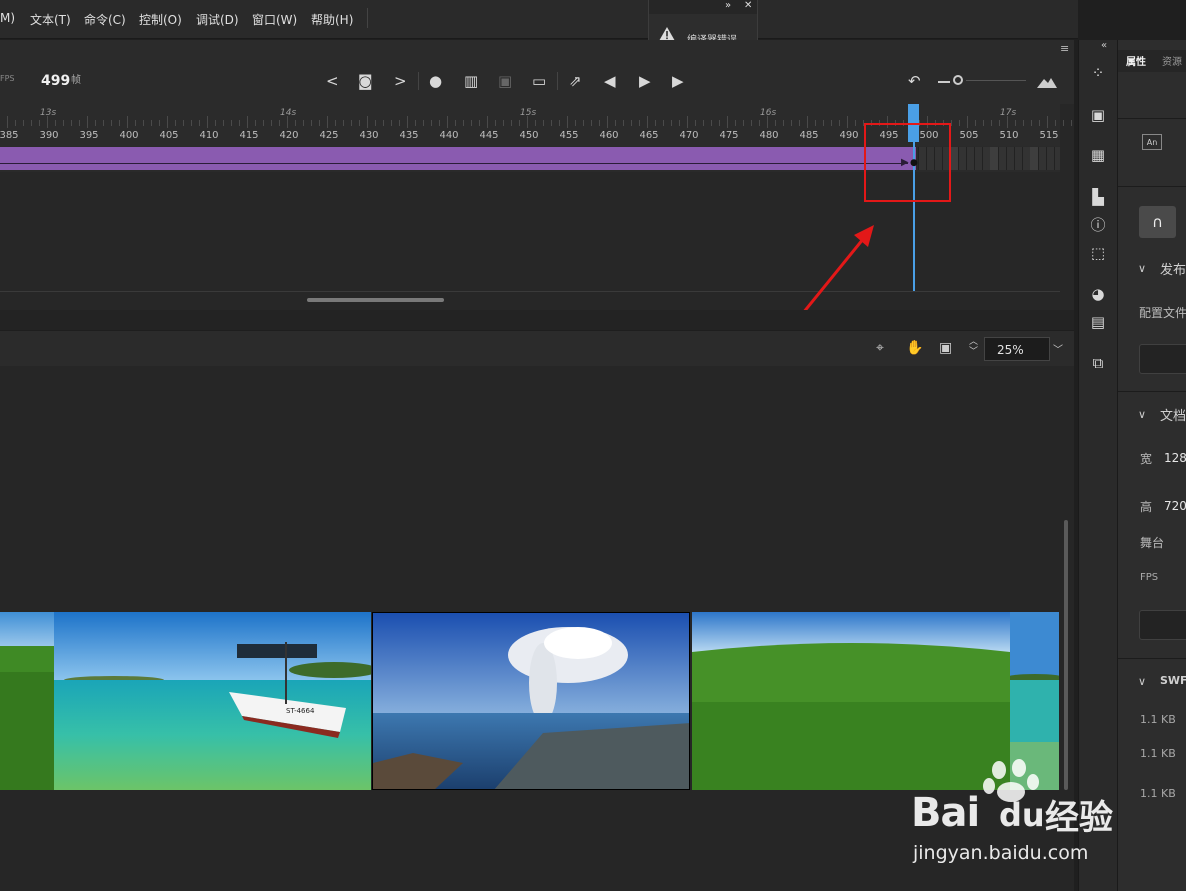 Image resolution: width=1186 pixels, height=891 pixels. Describe the element at coordinates (1175, 506) in the screenshot. I see `height-value: 720` at that location.